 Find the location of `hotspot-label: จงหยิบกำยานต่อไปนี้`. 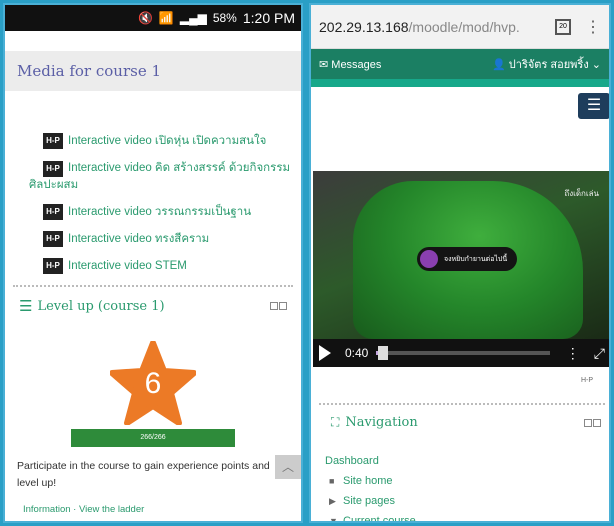

hotspot-label: จงหยิบกำยานต่อไปนี้ is located at coordinates (476, 259).